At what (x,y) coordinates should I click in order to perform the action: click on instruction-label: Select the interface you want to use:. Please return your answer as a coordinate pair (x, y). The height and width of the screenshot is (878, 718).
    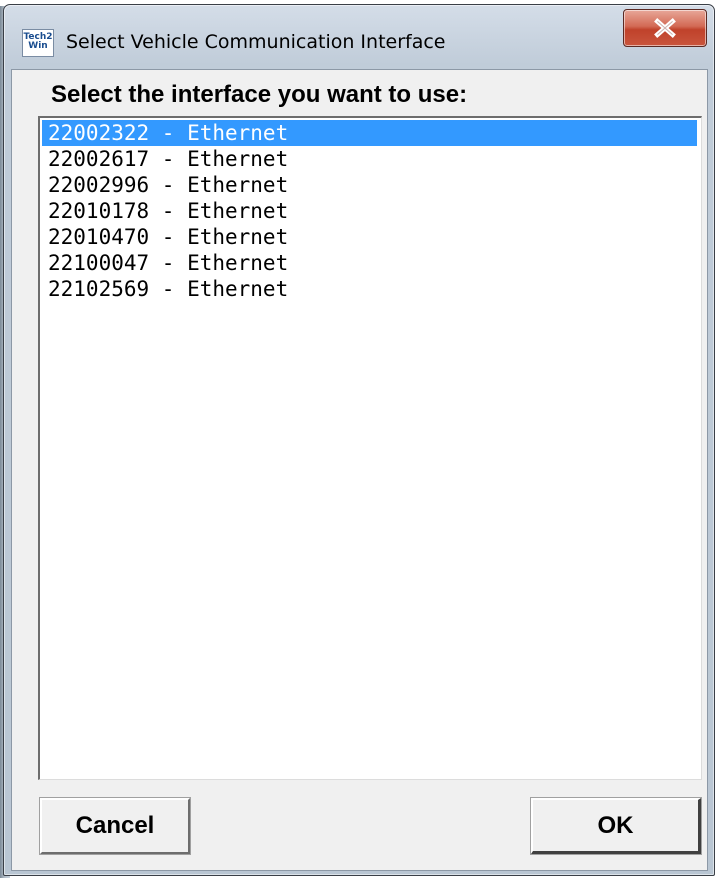
    Looking at the image, I should click on (259, 94).